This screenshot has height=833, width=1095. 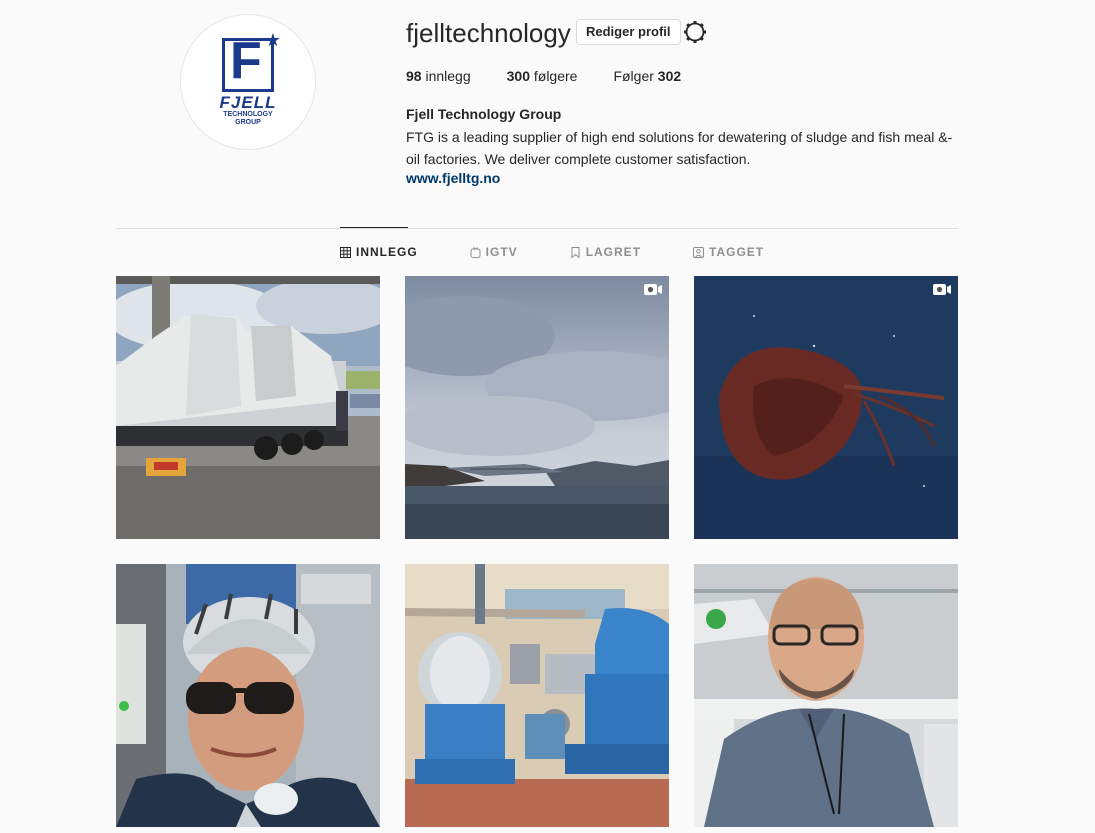 I want to click on post-thumbnail-selfie, so click(x=248, y=695).